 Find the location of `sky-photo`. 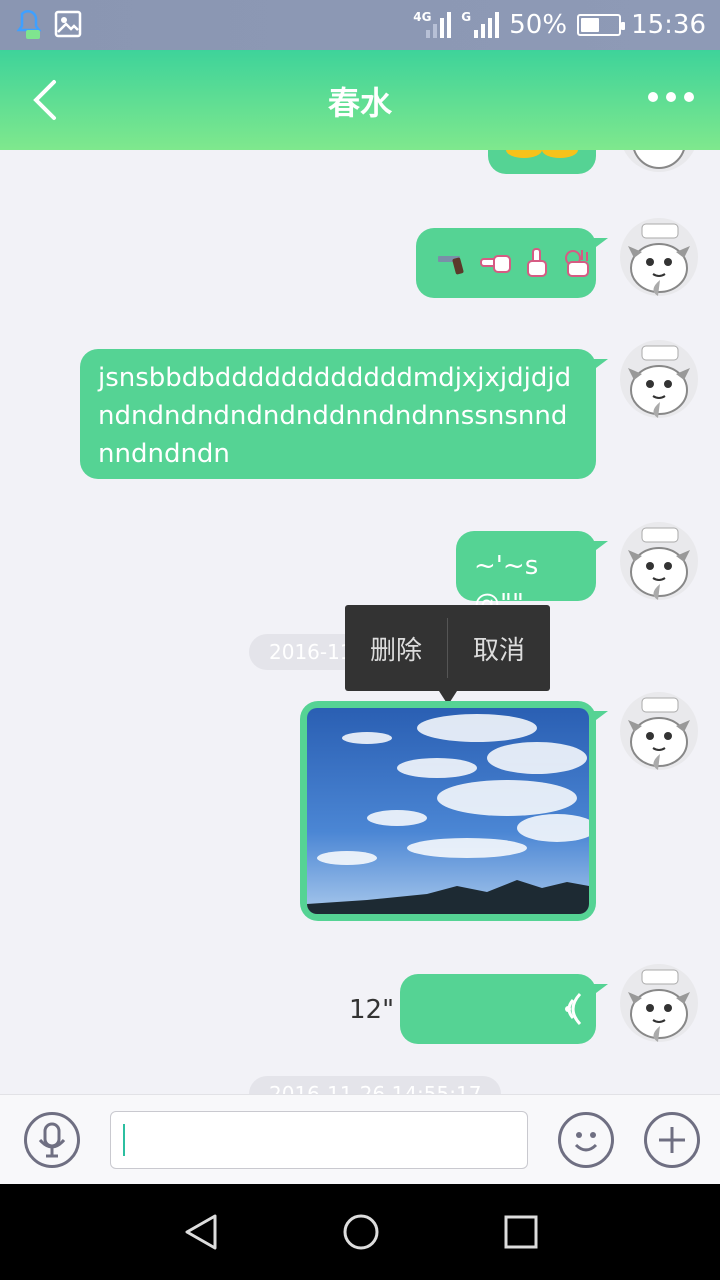

sky-photo is located at coordinates (448, 811).